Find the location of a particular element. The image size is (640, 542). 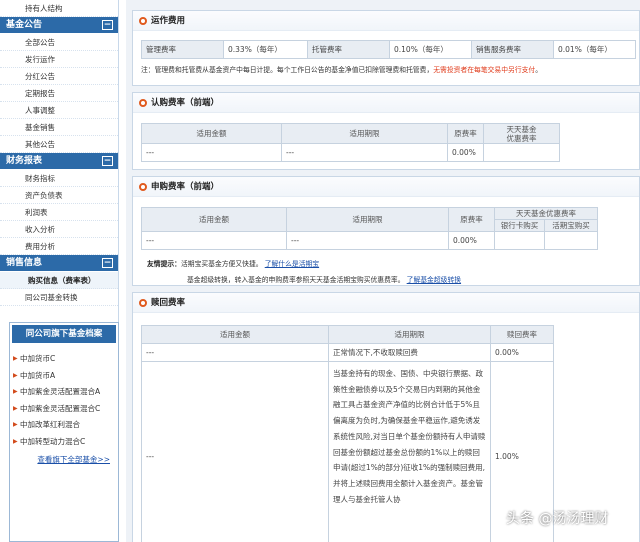

section-header-financials: 财务报表 − is located at coordinates (59, 161).